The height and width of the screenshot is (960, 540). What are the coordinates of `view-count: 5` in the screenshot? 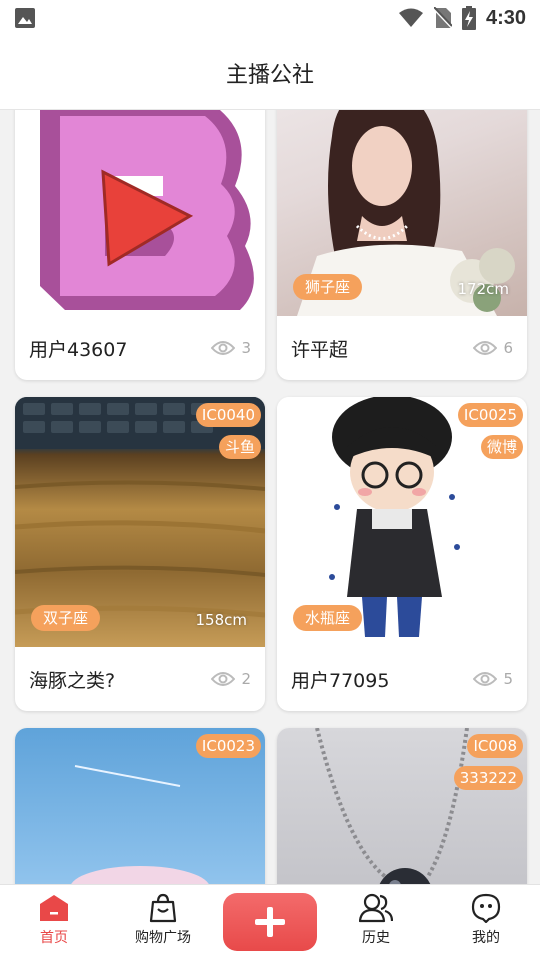 It's located at (493, 679).